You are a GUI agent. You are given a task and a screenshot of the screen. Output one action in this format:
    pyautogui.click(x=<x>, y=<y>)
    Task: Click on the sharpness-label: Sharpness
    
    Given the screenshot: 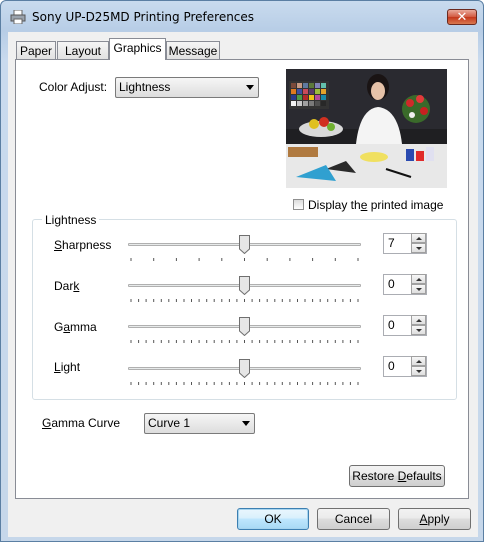 What is the action you would take?
    pyautogui.click(x=83, y=245)
    